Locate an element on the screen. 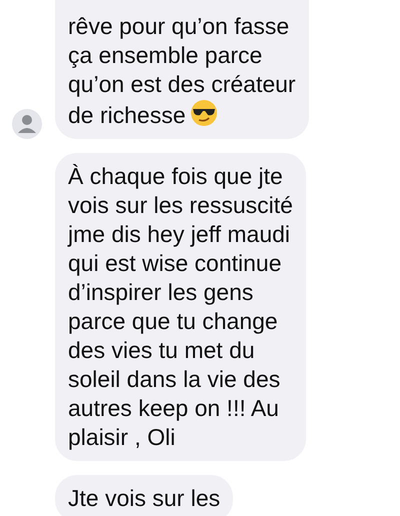 The width and height of the screenshot is (400, 516). message-text: des vies tu met du is located at coordinates (161, 350).